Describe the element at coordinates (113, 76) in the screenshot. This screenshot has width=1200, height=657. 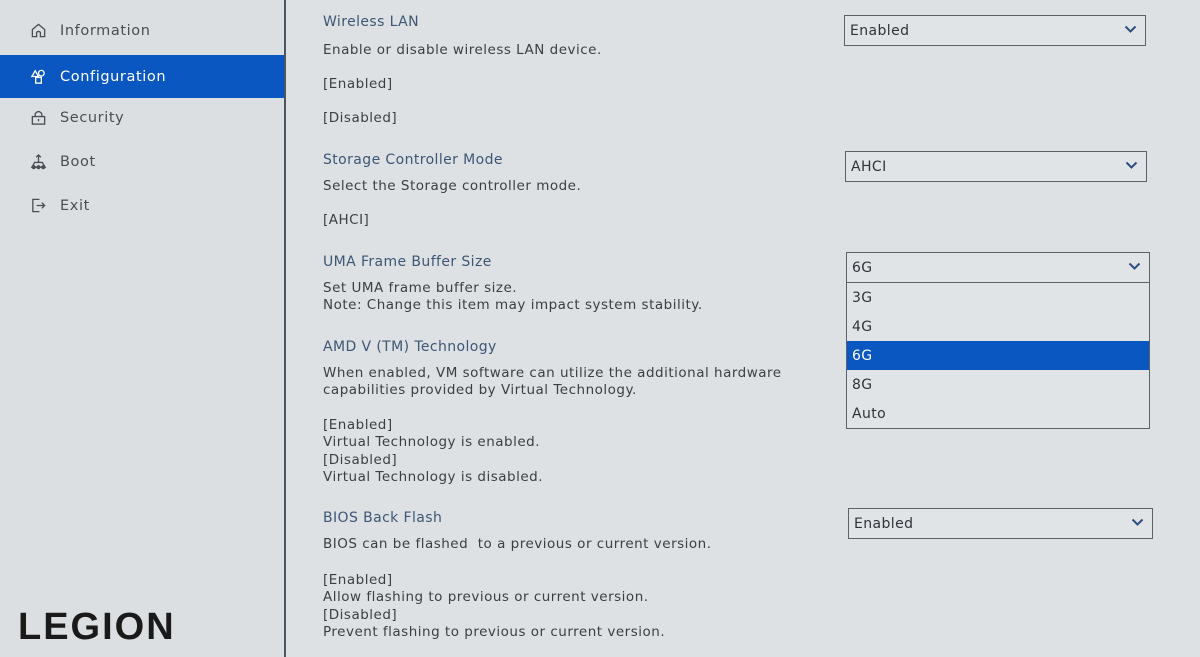
I see `sidebar-item-label: Configuration` at that location.